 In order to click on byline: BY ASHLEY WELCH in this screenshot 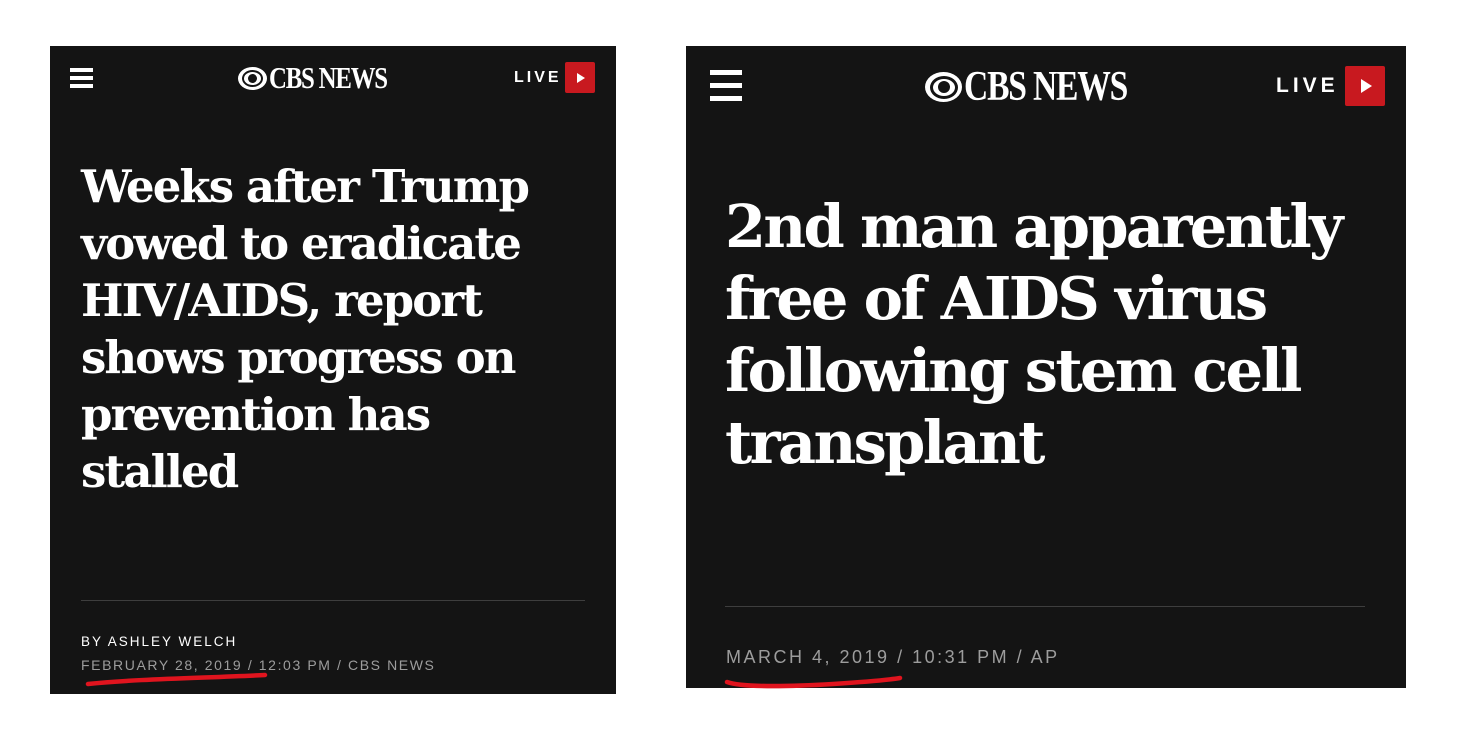, I will do `click(159, 641)`.